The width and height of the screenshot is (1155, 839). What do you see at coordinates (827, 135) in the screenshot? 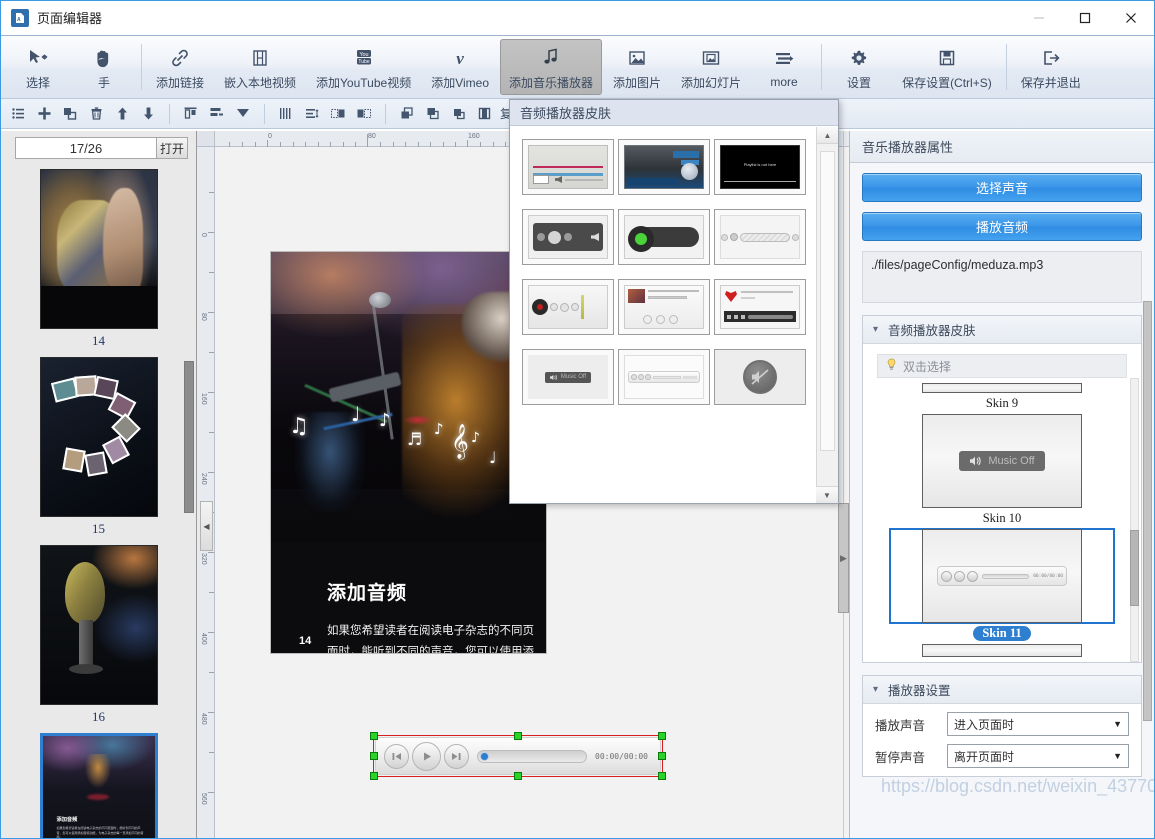
I see `scroll-up-button: ▲` at bounding box center [827, 135].